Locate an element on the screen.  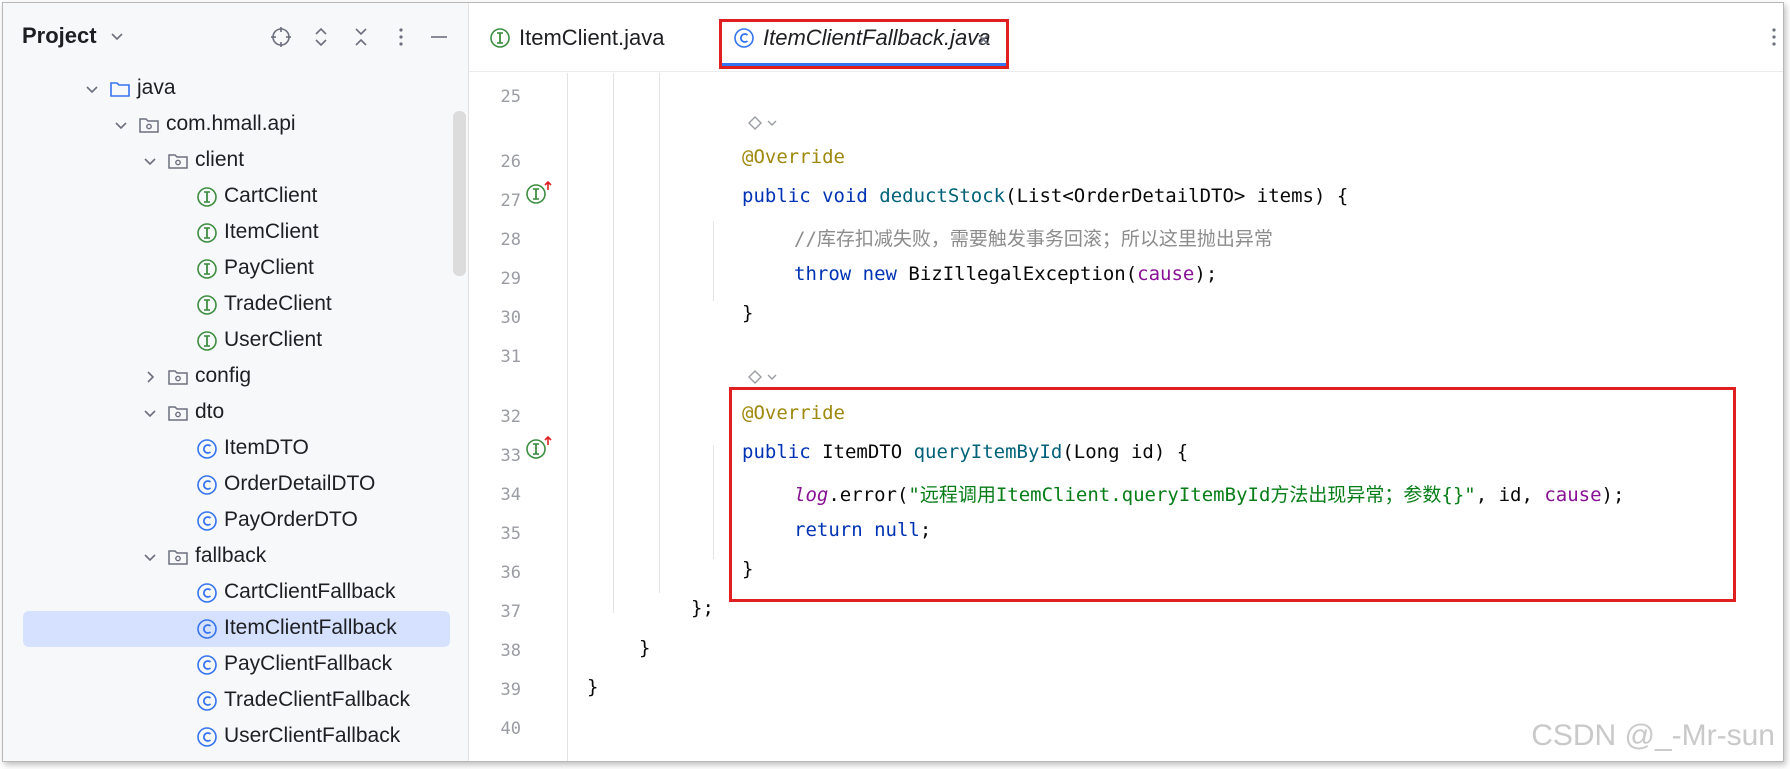
keyword: throw new is located at coordinates (851, 274).